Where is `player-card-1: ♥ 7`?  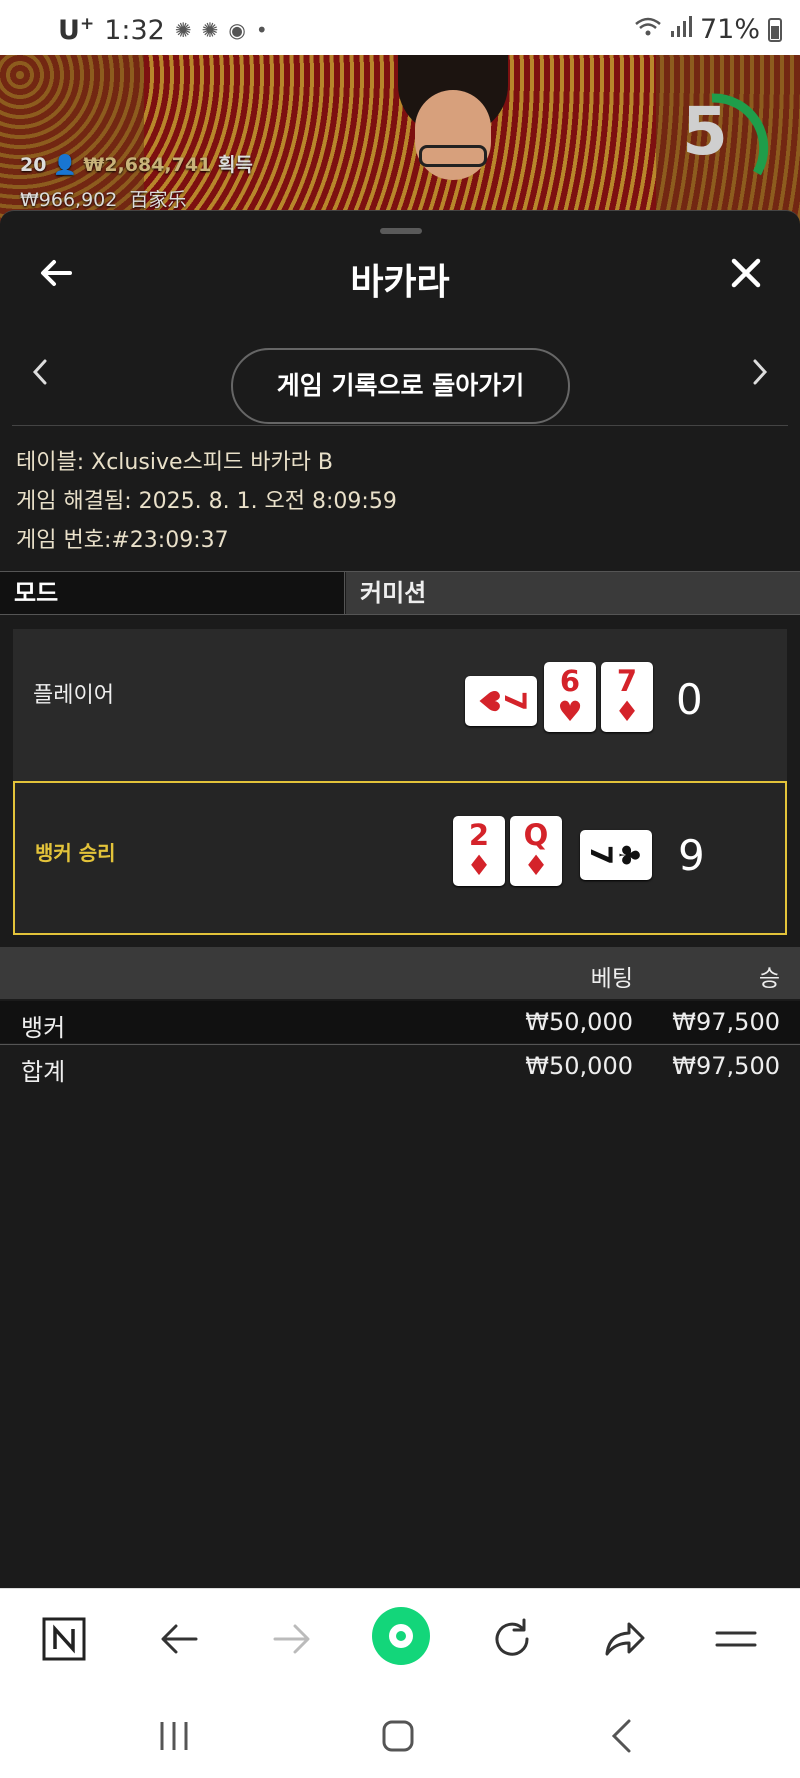 player-card-1: ♥ 7 is located at coordinates (501, 701).